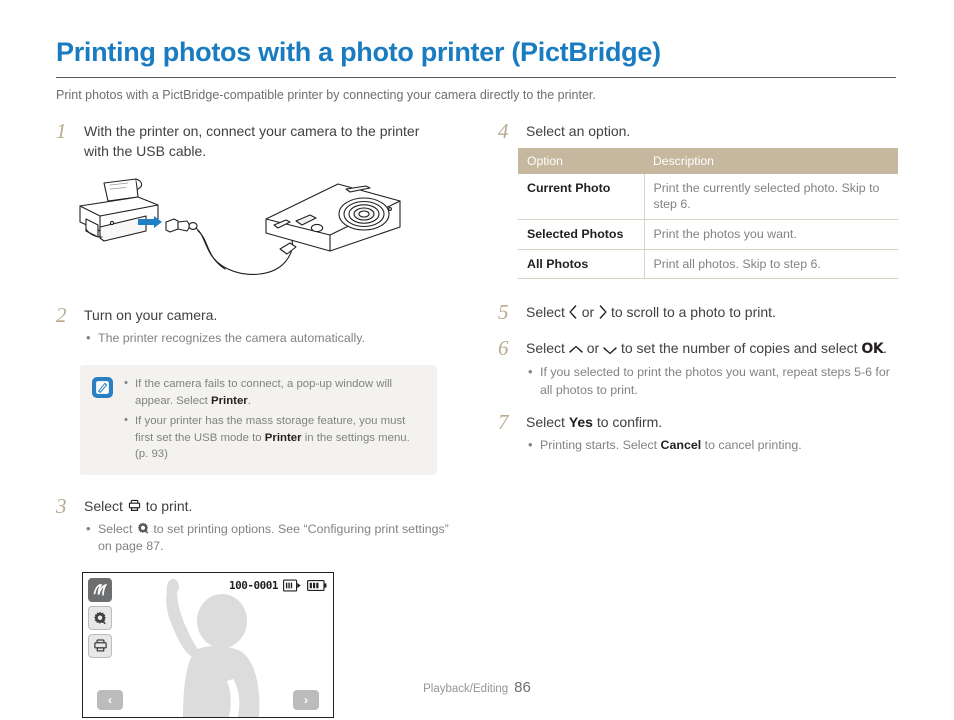 This screenshot has height=720, width=954. Describe the element at coordinates (61, 505) in the screenshot. I see `step-3-number: 3` at that location.